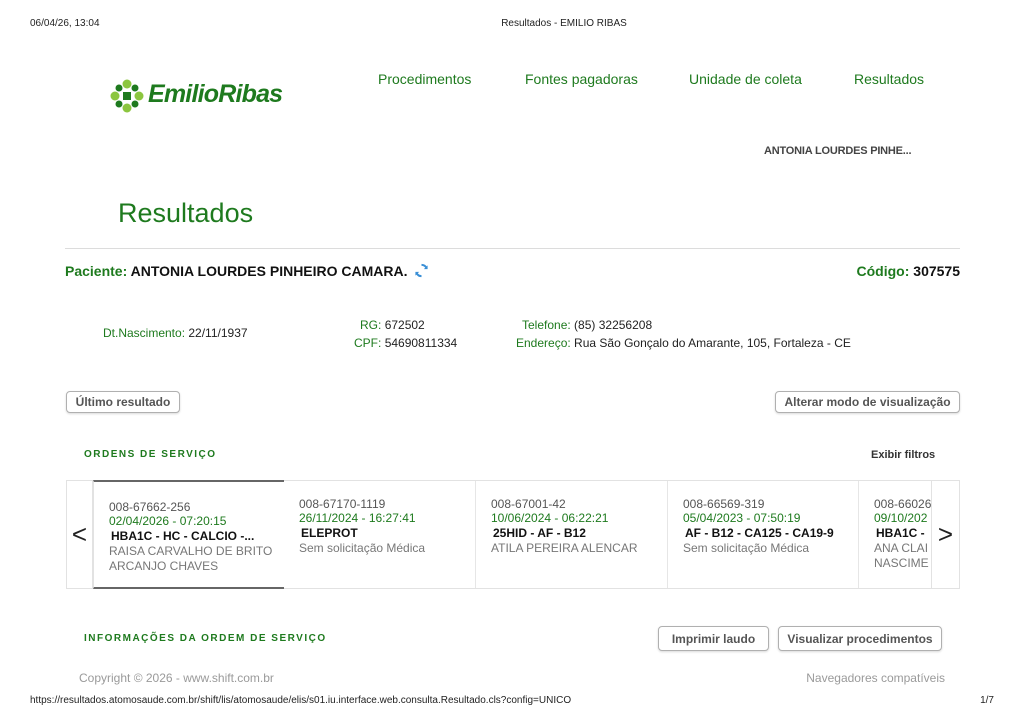 The image size is (1024, 723). What do you see at coordinates (421, 272) in the screenshot?
I see `refresh-icon` at bounding box center [421, 272].